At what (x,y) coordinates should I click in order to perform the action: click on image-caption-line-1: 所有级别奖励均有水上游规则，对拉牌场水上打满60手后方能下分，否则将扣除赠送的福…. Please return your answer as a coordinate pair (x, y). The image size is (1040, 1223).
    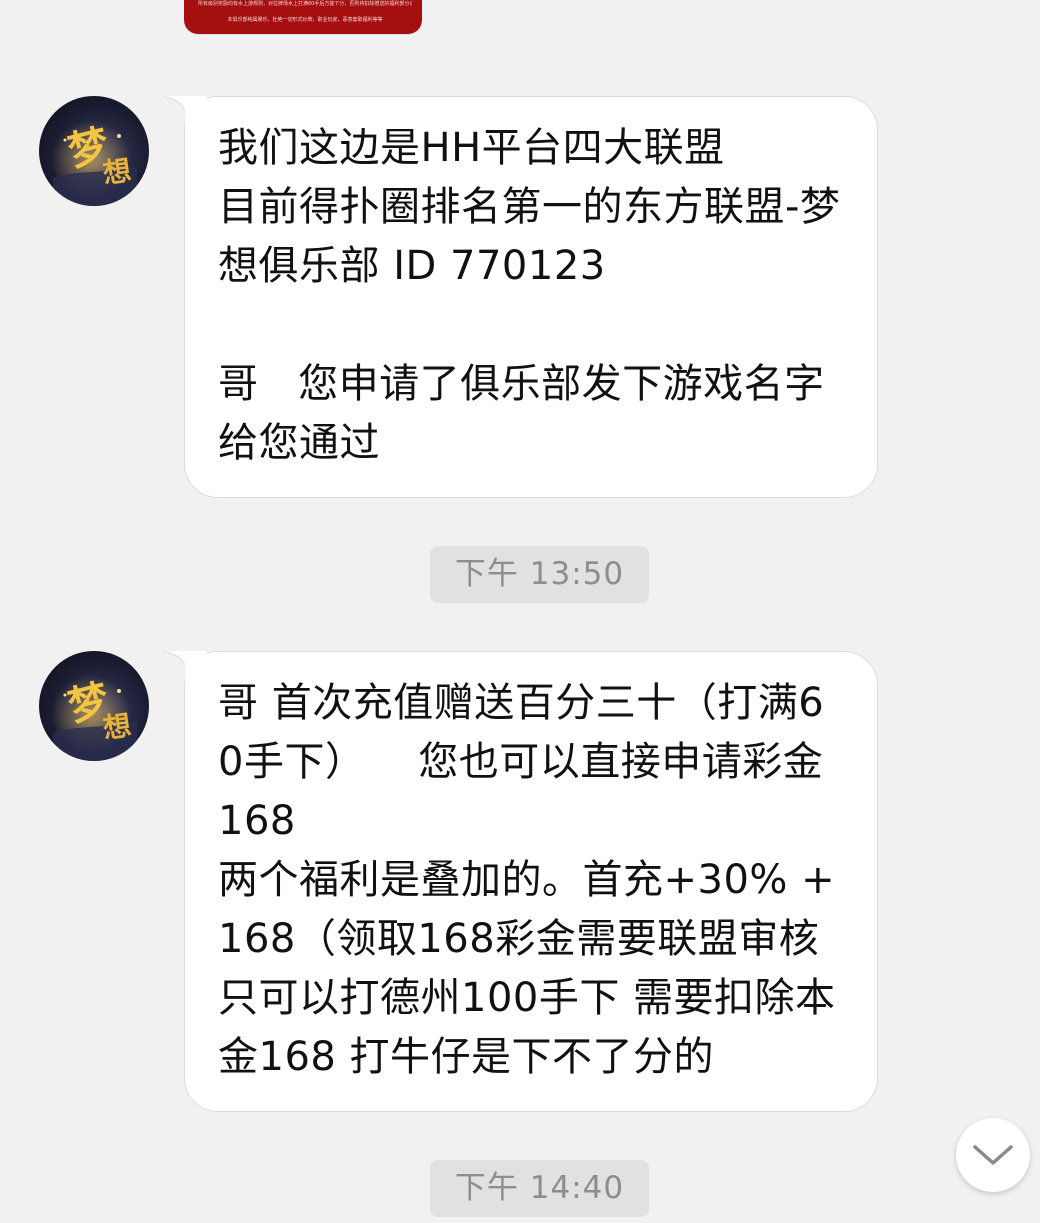
    Looking at the image, I should click on (305, 4).